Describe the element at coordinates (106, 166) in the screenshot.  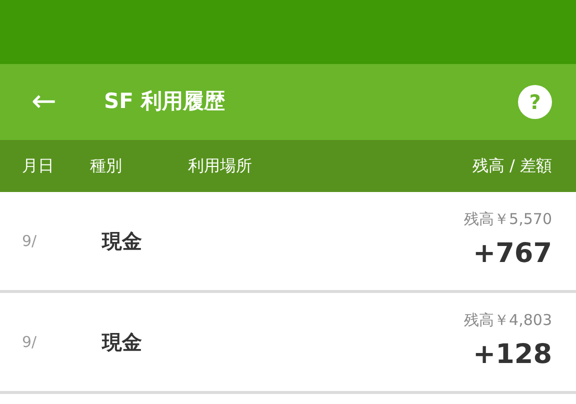
I see `column-heading: 種別` at that location.